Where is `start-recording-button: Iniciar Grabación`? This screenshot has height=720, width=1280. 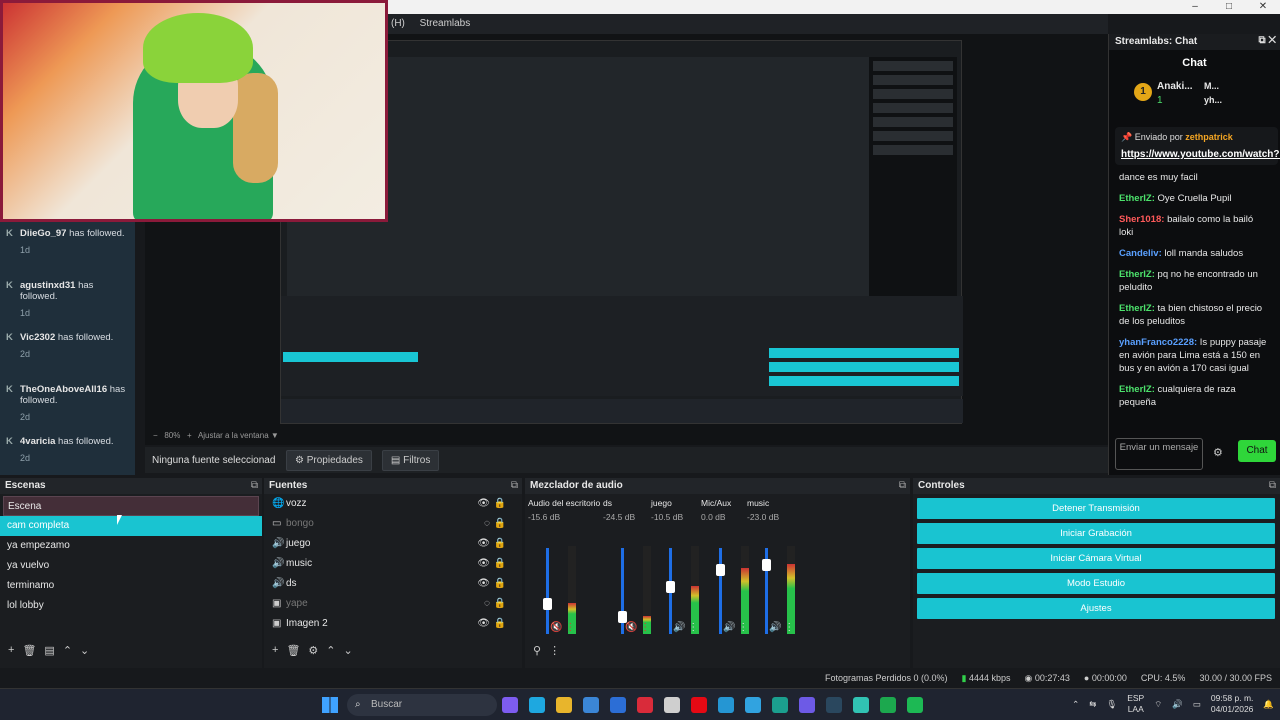
start-recording-button: Iniciar Grabación is located at coordinates (1096, 533).